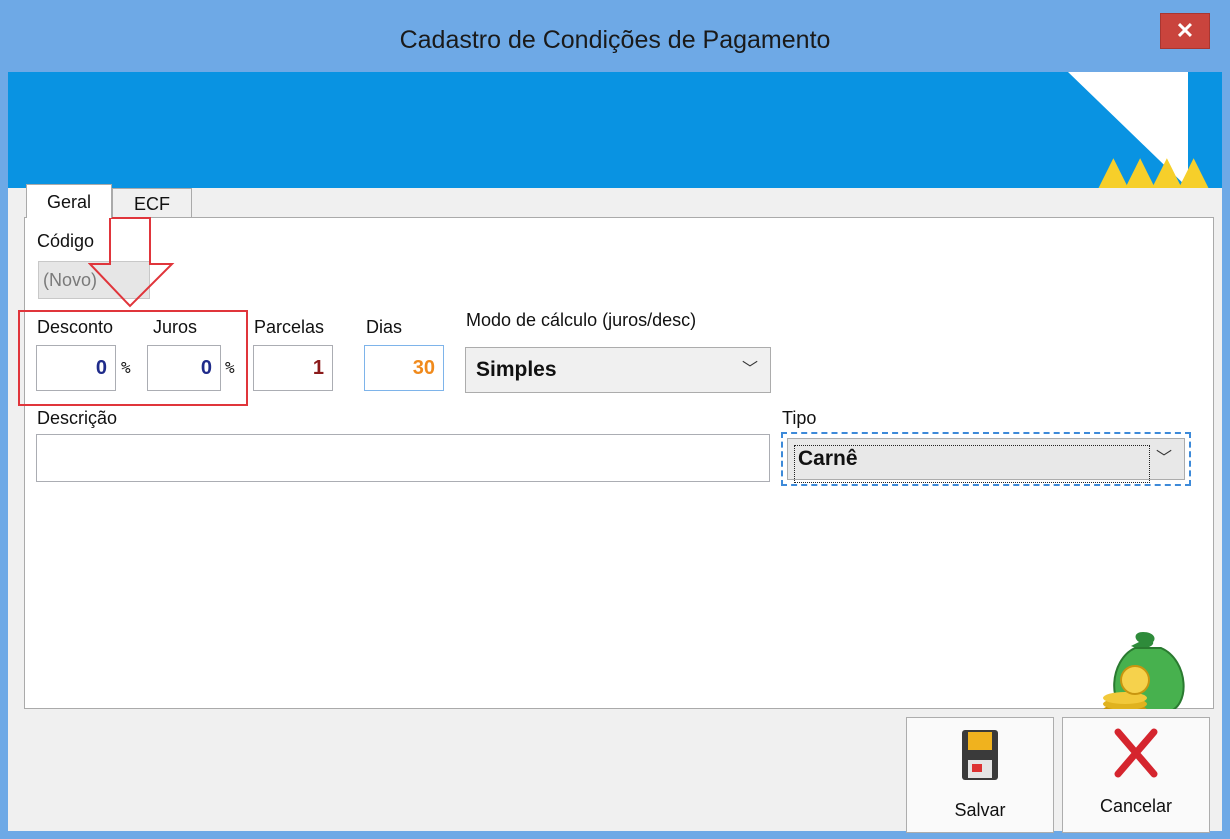 Image resolution: width=1230 pixels, height=839 pixels. I want to click on cancel-button: Cancelar, so click(1136, 775).